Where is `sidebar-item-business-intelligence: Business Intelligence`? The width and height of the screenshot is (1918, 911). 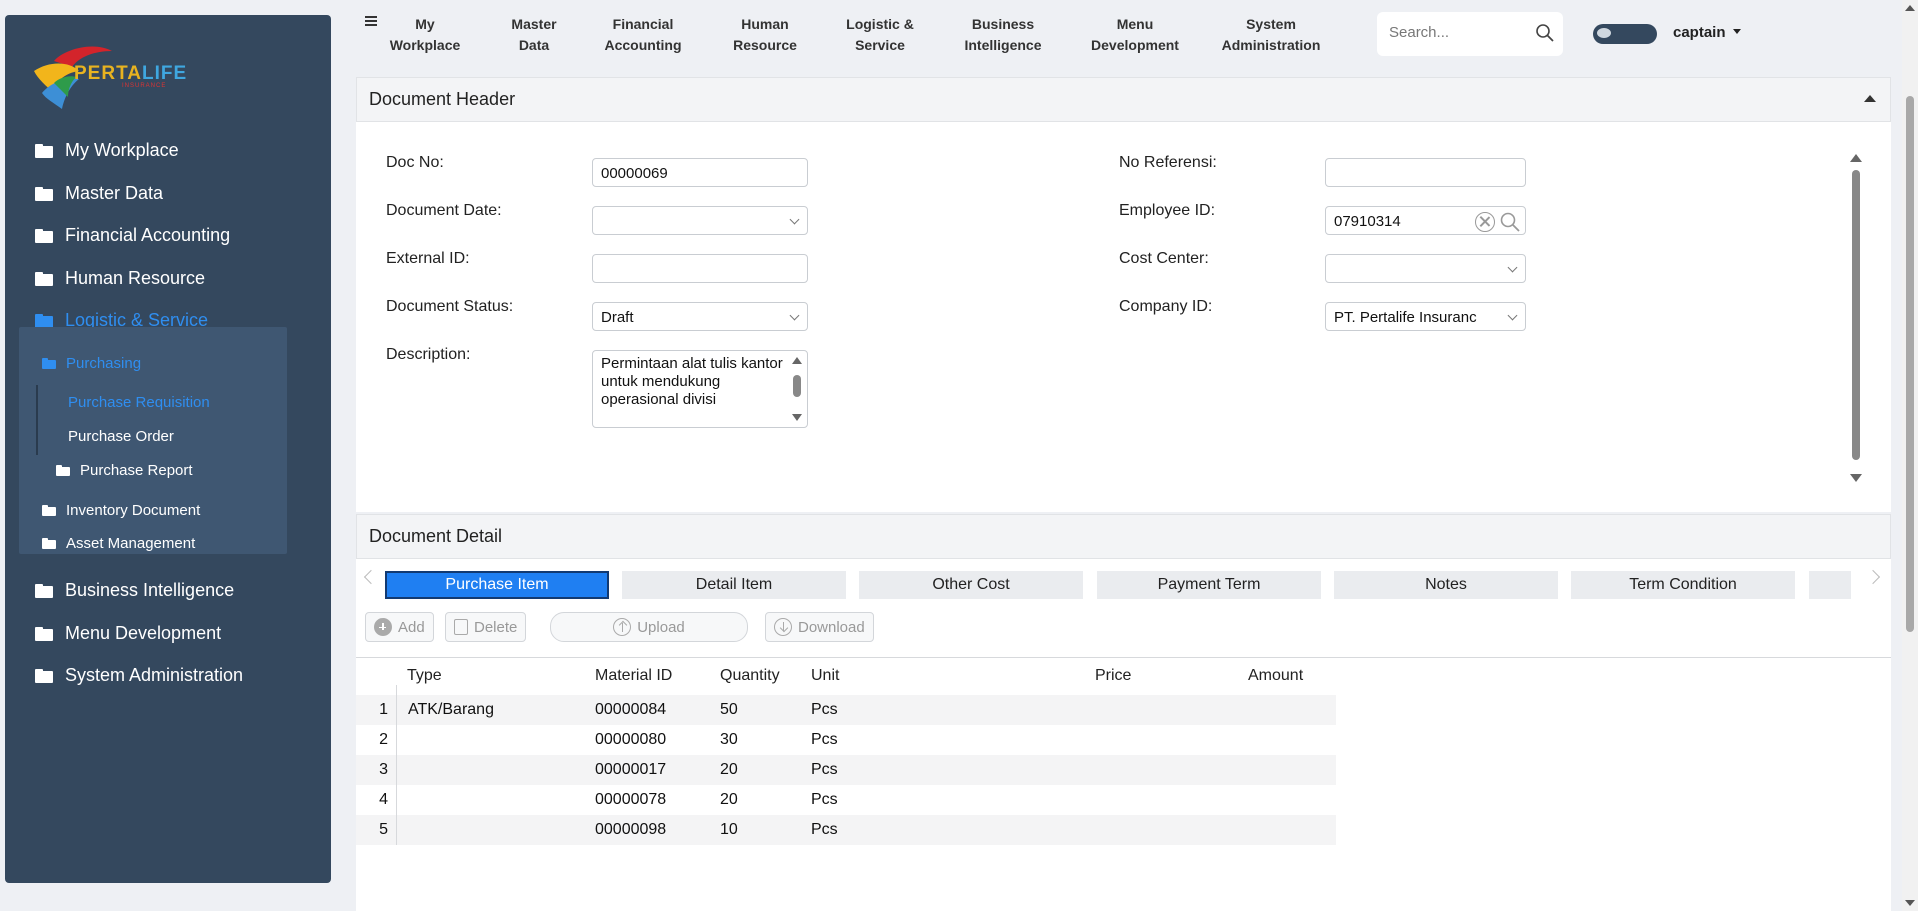 sidebar-item-business-intelligence: Business Intelligence is located at coordinates (134, 590).